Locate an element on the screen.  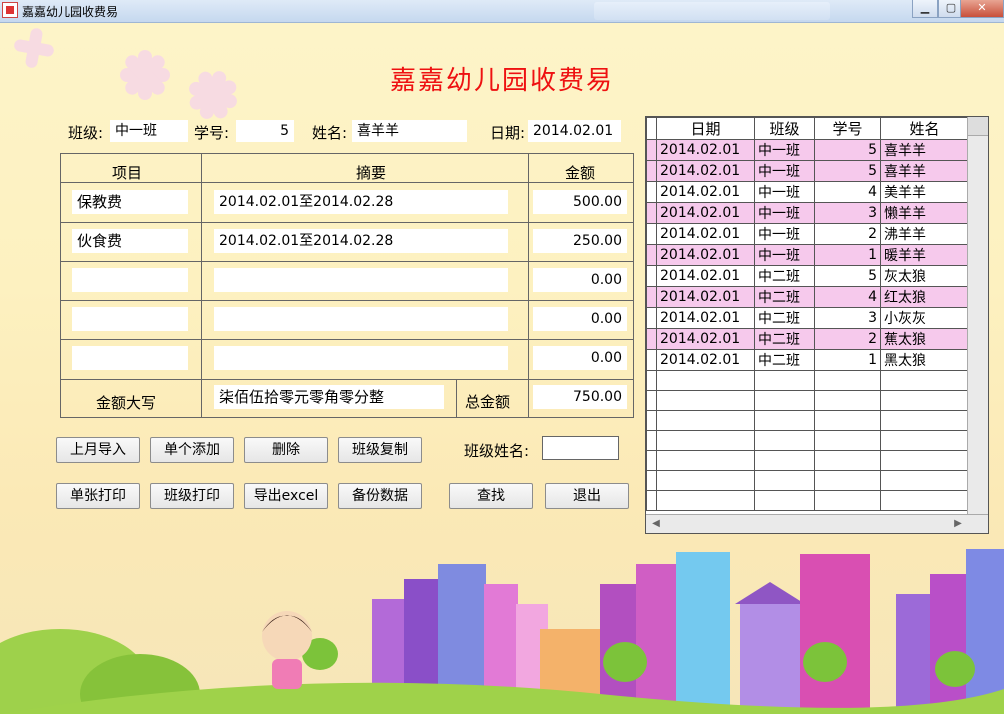
records-row: 2014.02.01 中二班 3 小灰灰 is located at coordinates (807, 318).